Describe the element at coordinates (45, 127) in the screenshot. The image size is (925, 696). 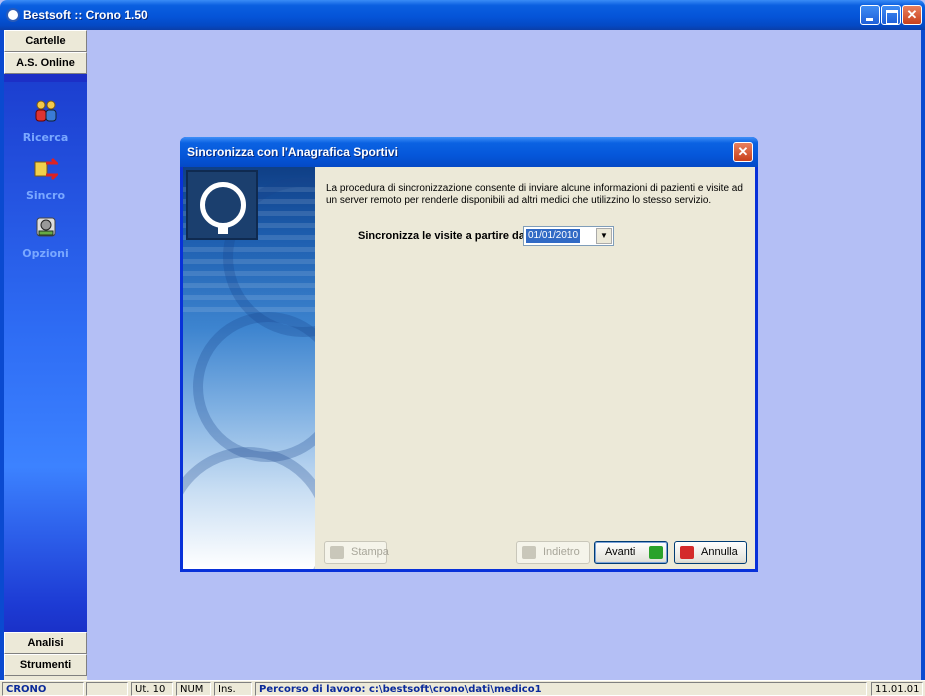
I see `sidebar-item-ricerca: Ricerca` at that location.